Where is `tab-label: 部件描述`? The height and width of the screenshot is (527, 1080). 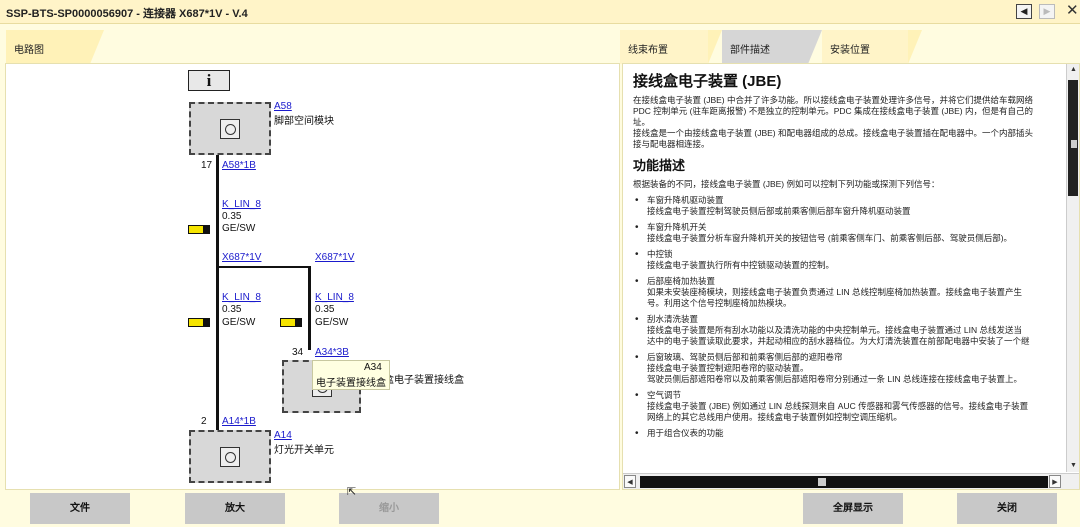 tab-label: 部件描述 is located at coordinates (750, 50).